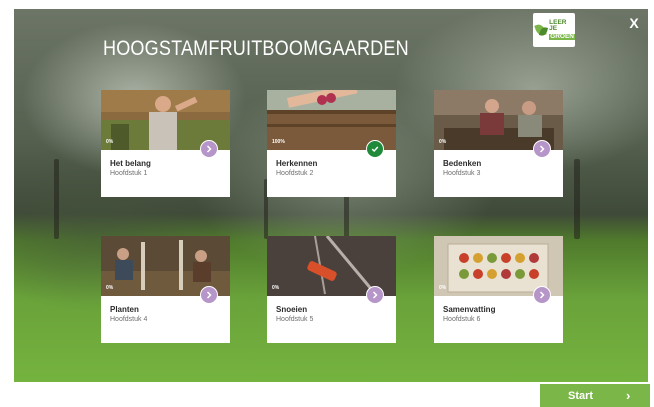  Describe the element at coordinates (297, 163) in the screenshot. I see `chapter-title: Herkennen` at that location.